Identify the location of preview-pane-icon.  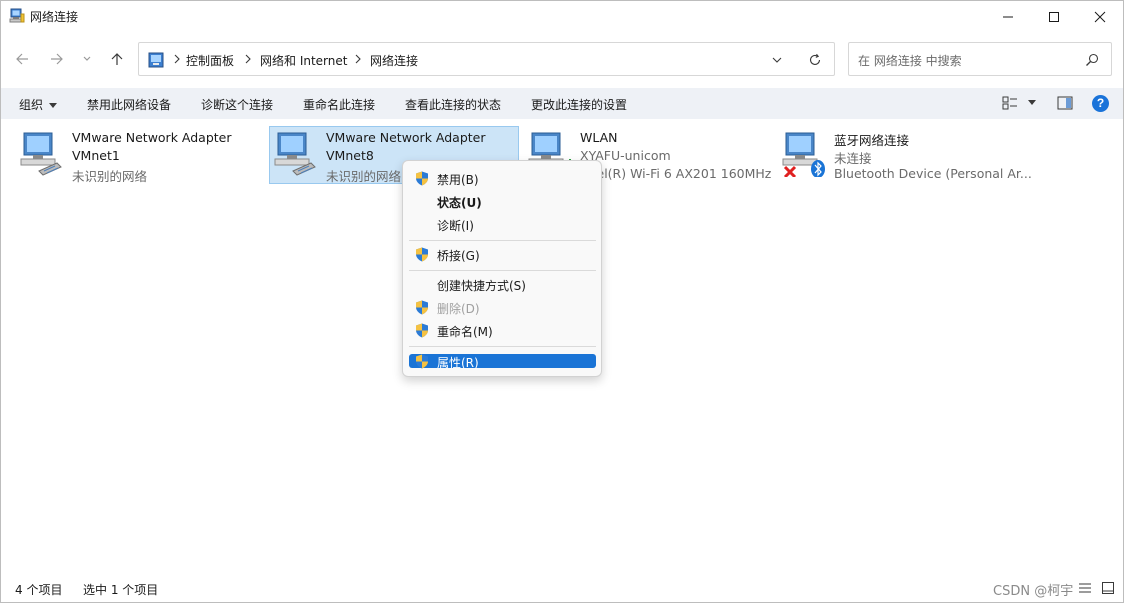
(1065, 103).